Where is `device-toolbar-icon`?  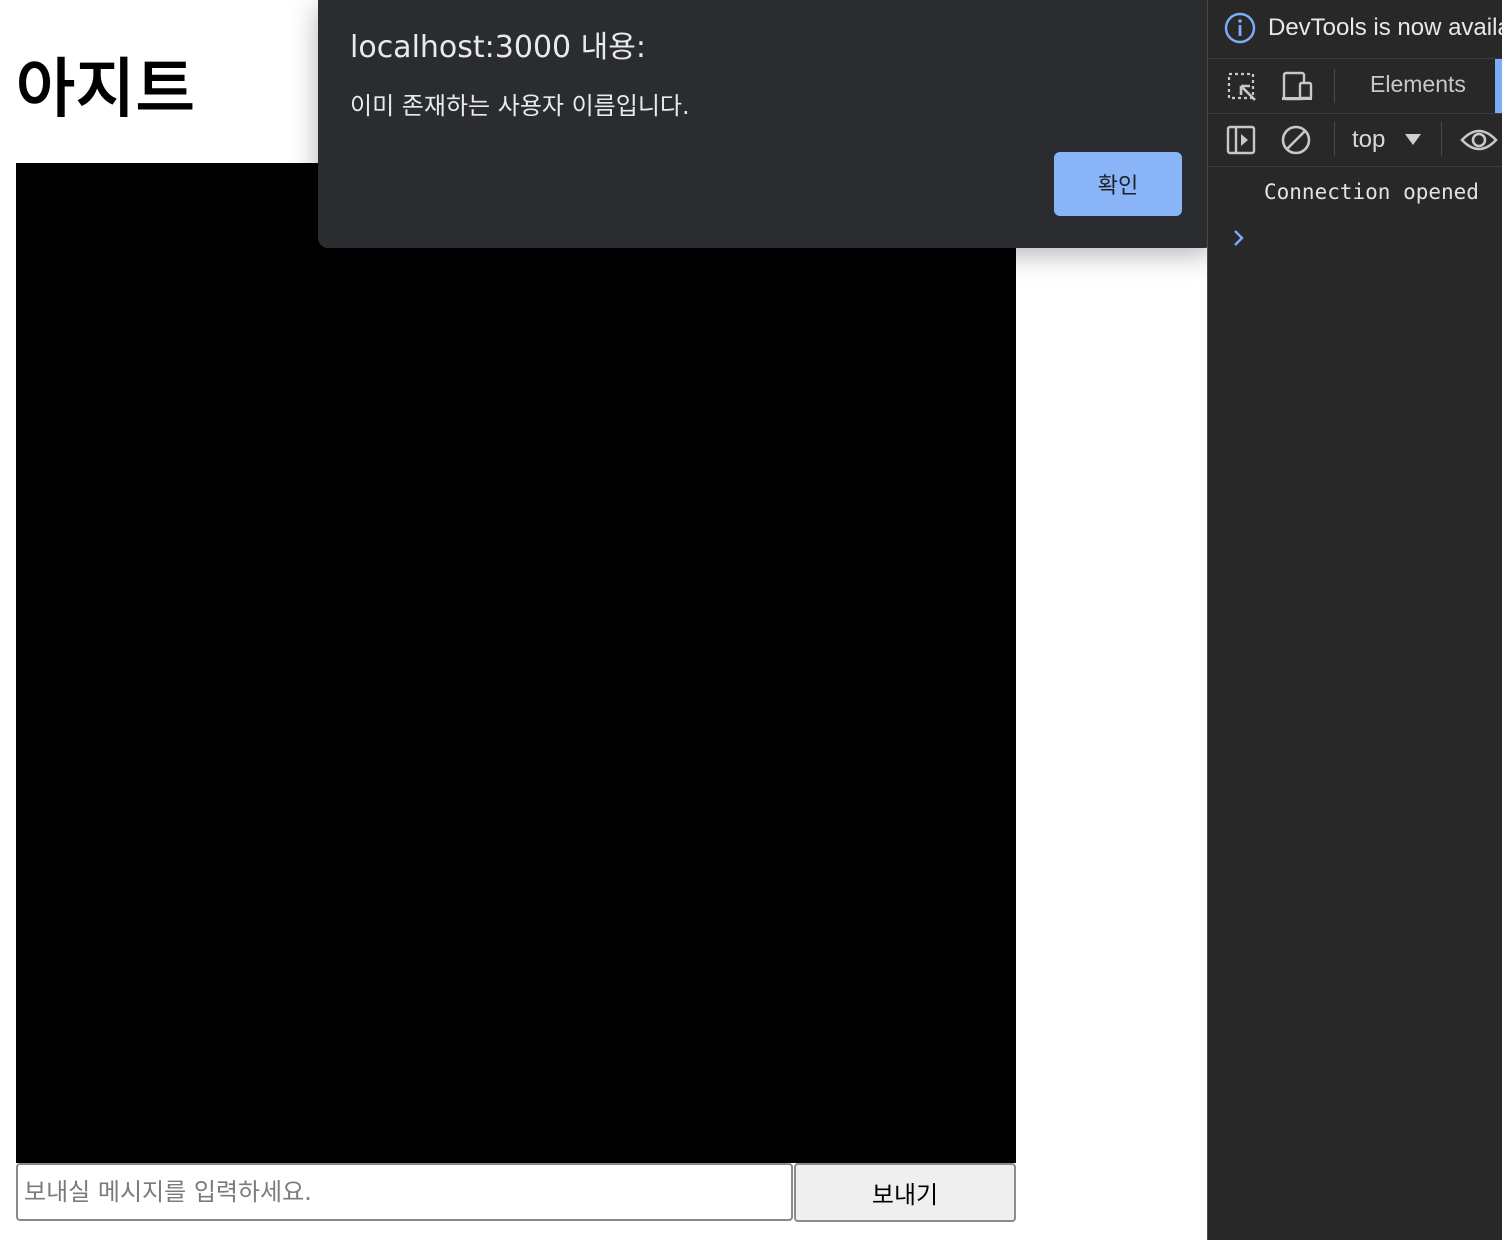 device-toolbar-icon is located at coordinates (1297, 87).